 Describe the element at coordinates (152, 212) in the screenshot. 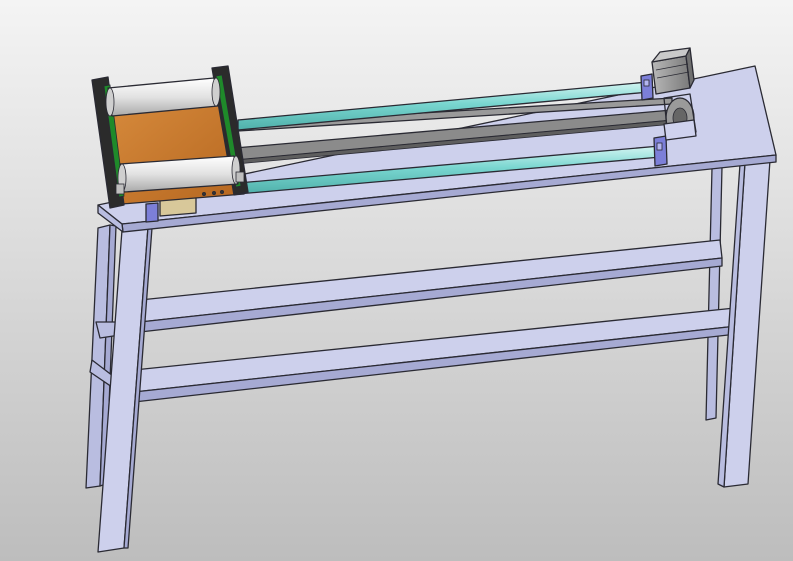

I see `bearing-block-front-left` at that location.